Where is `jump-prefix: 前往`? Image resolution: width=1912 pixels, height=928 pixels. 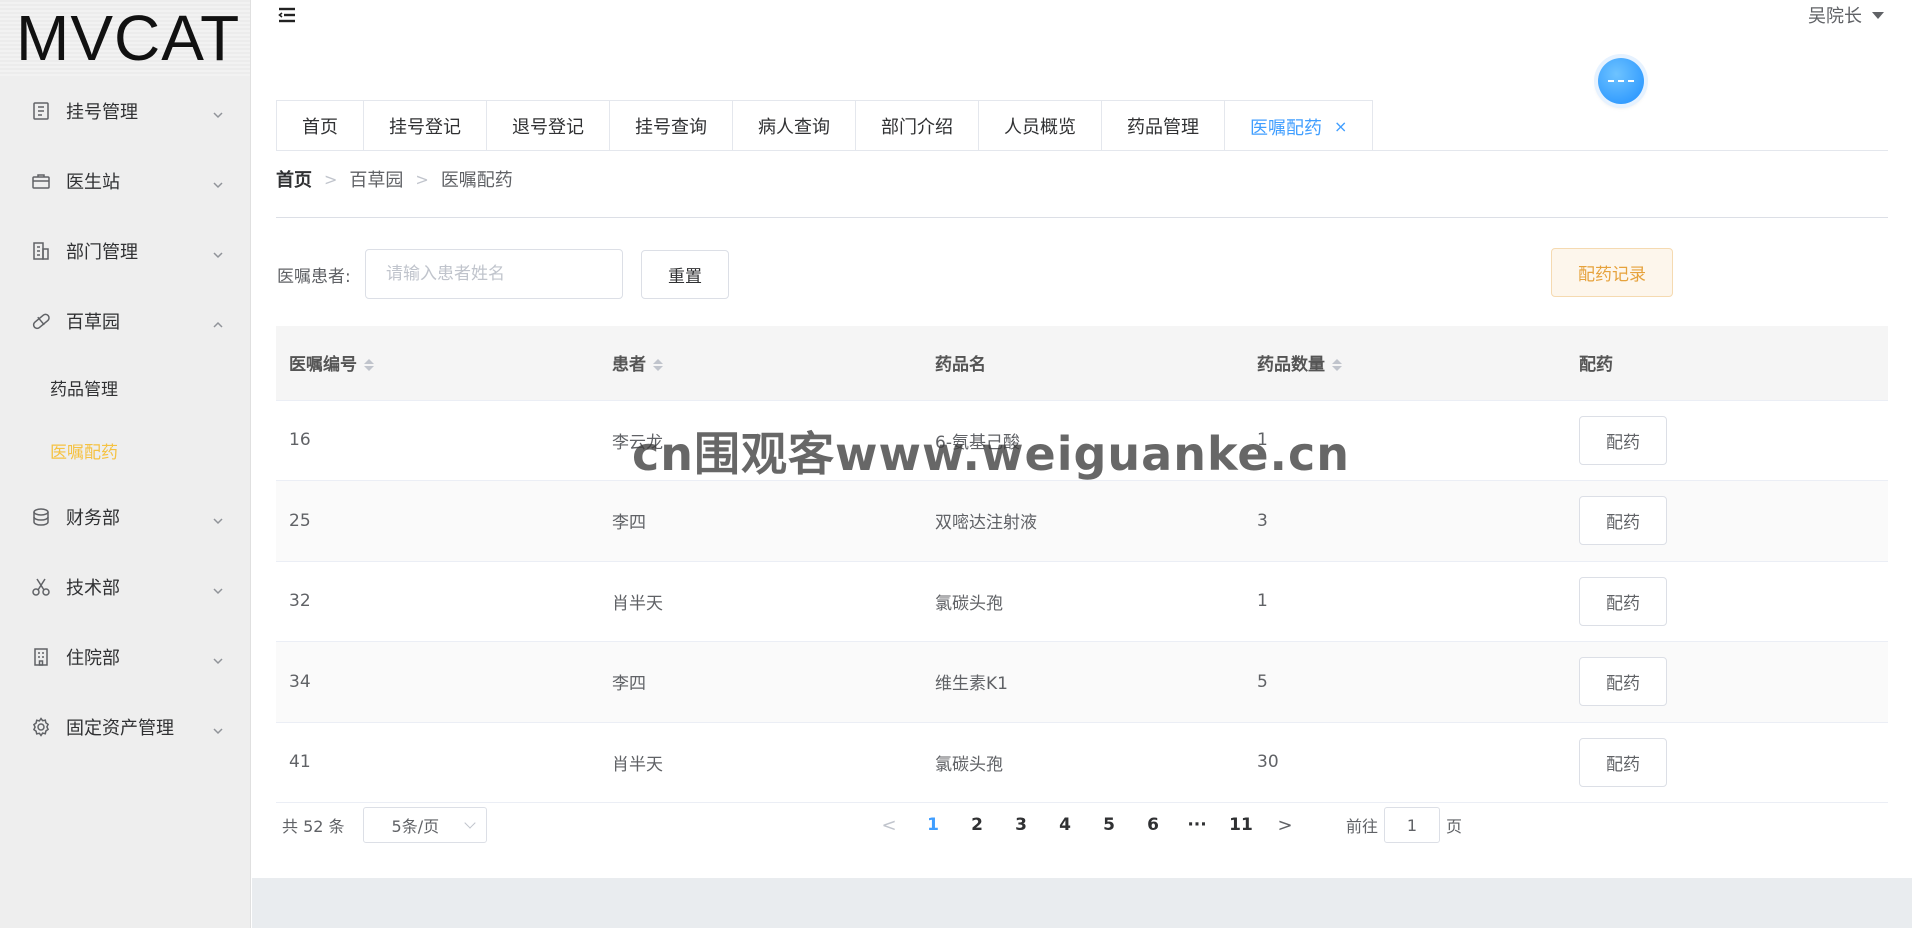 jump-prefix: 前往 is located at coordinates (1362, 826).